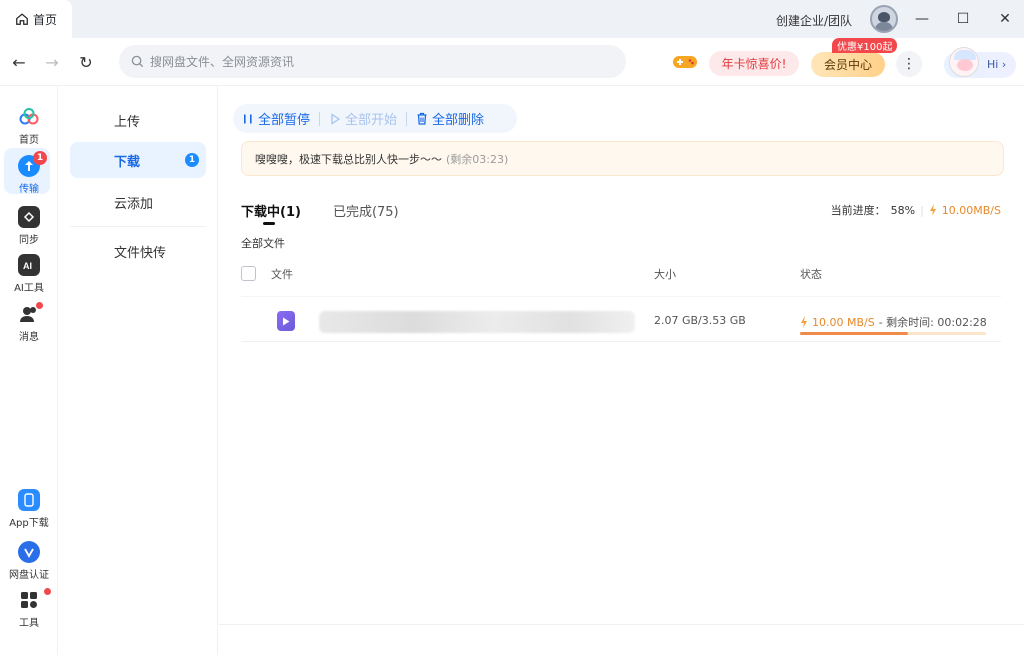  What do you see at coordinates (127, 162) in the screenshot?
I see `subnav-download-label: 下载` at bounding box center [127, 162].